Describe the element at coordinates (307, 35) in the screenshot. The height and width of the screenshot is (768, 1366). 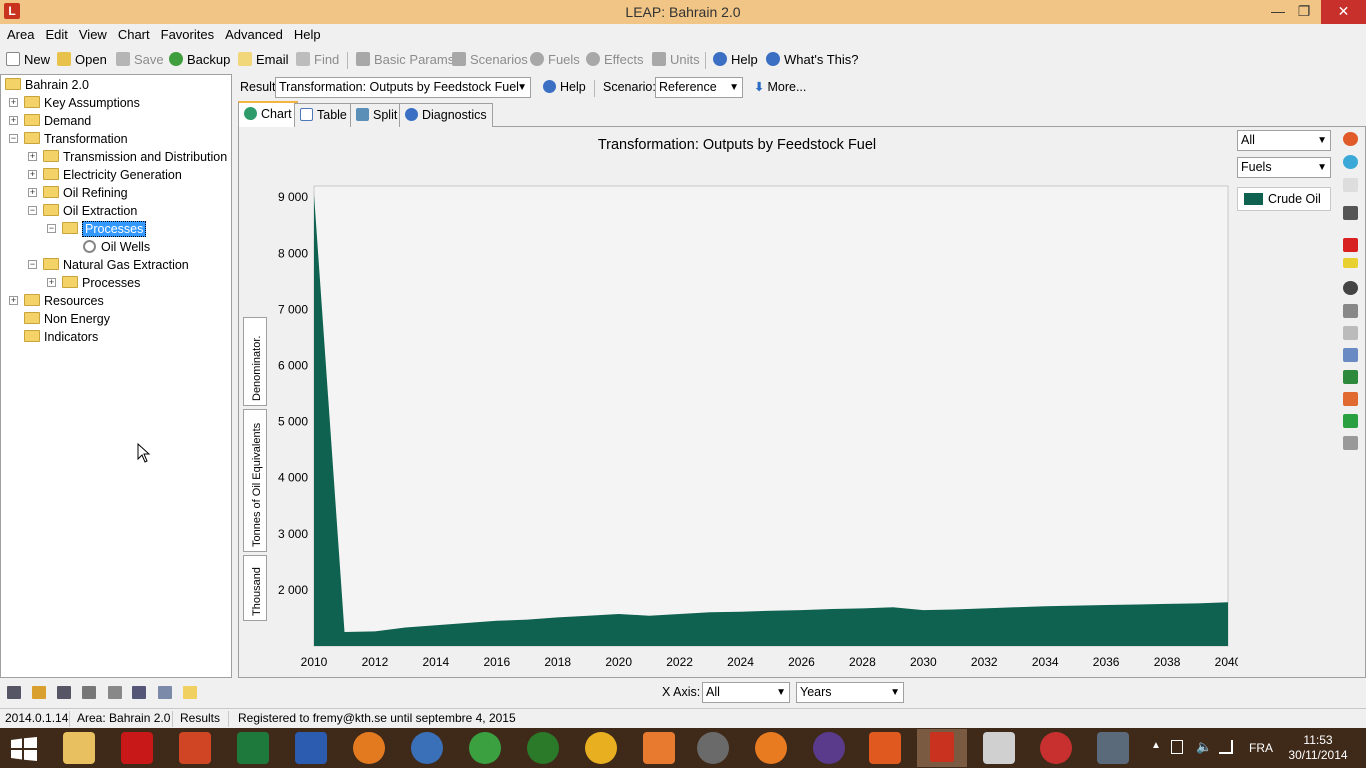
I see `menu-help: Help` at that location.